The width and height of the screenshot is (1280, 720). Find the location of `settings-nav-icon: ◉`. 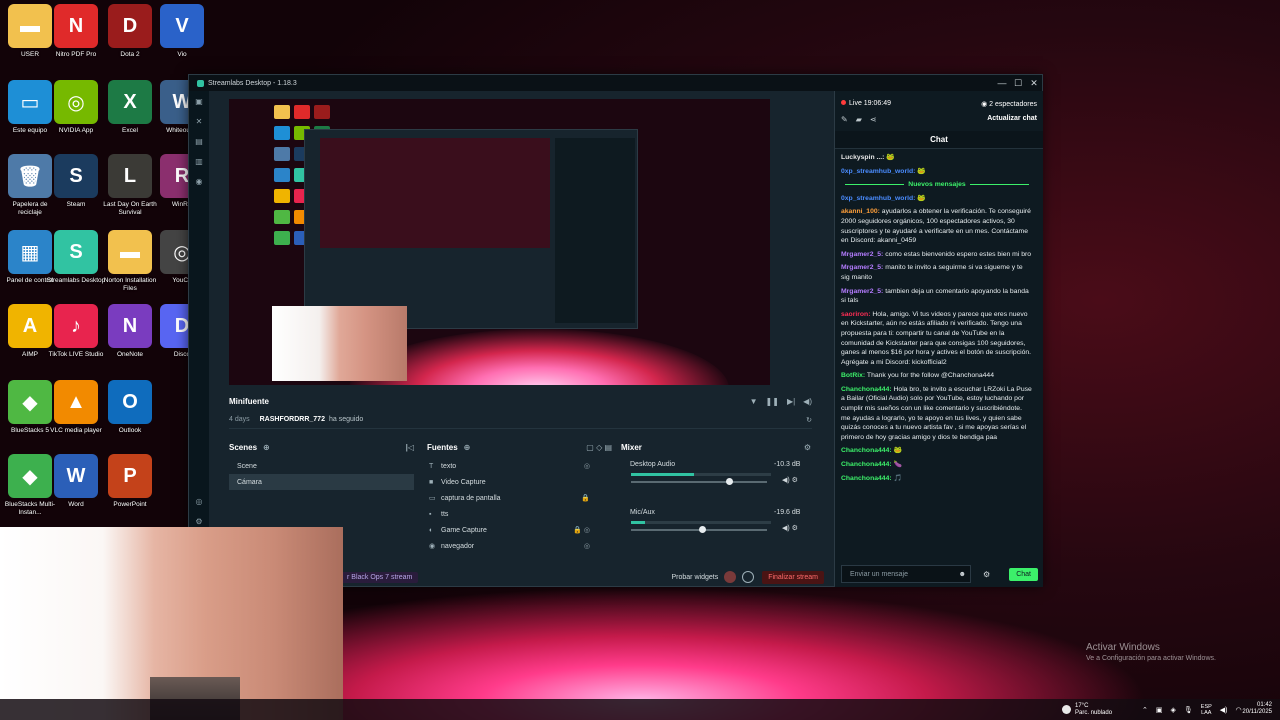

settings-nav-icon: ◉ is located at coordinates (199, 181).